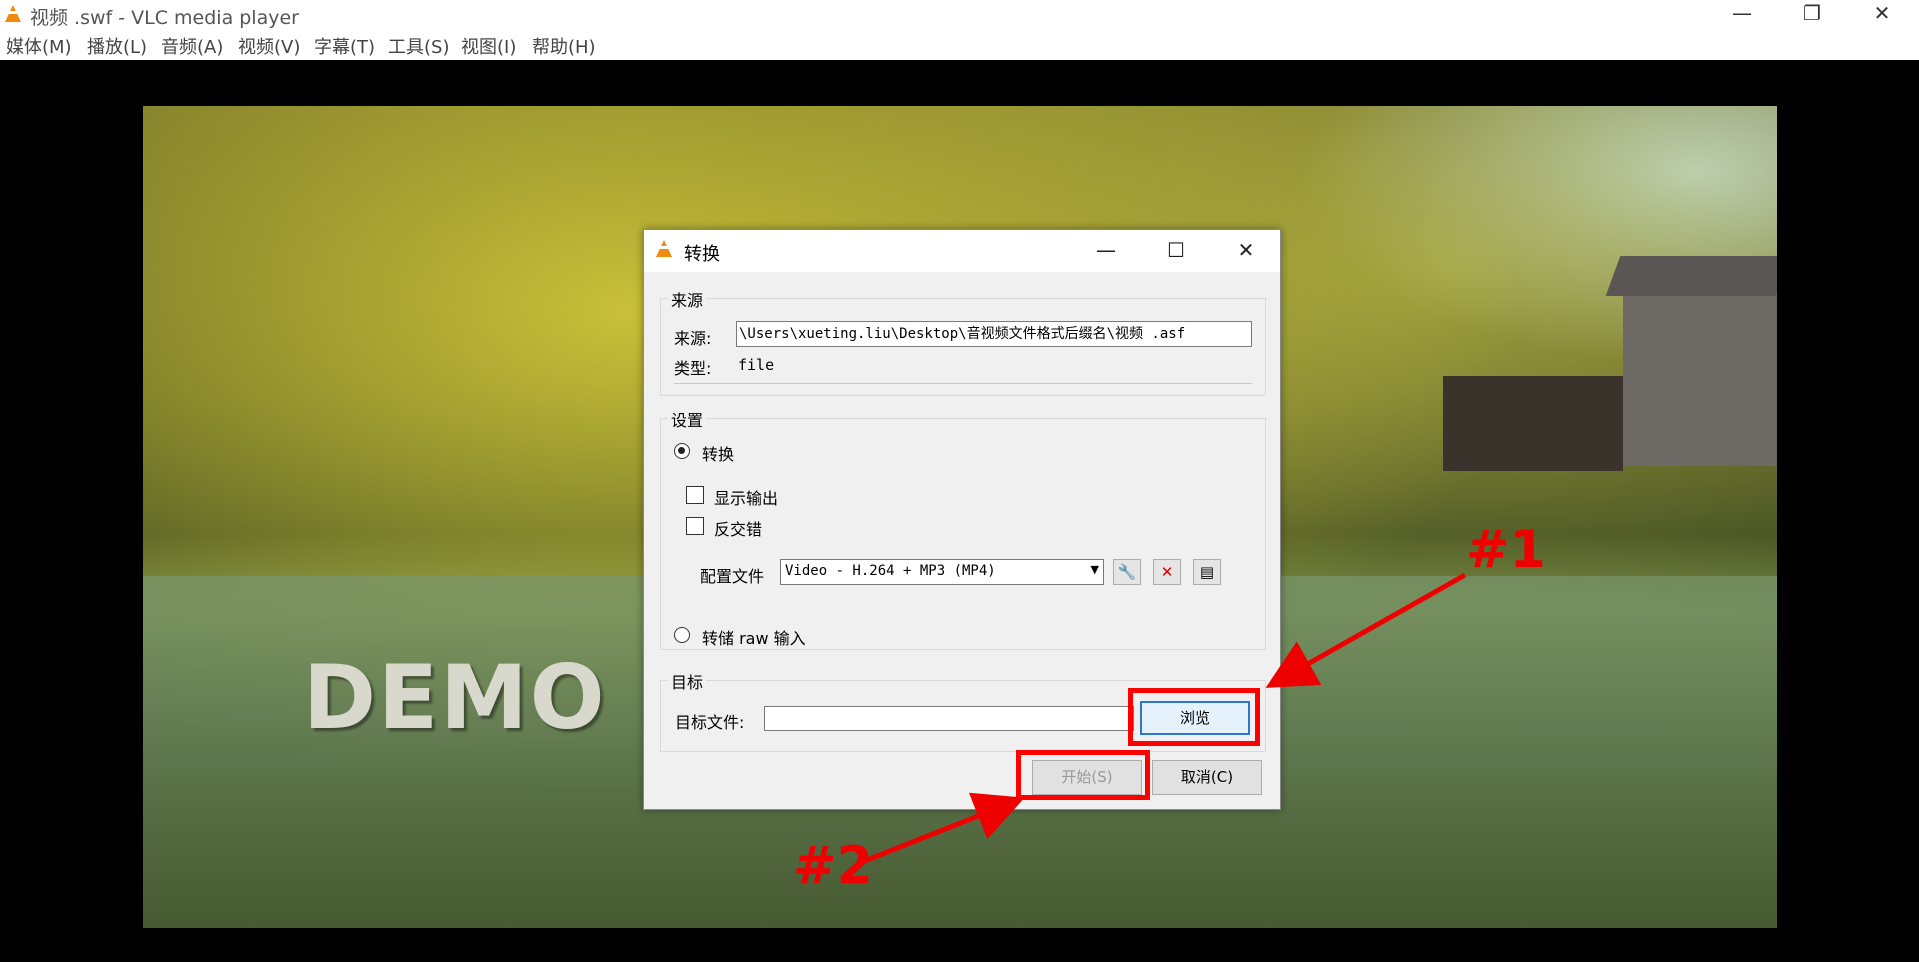 The image size is (1919, 962). Describe the element at coordinates (1164, 718) in the screenshot. I see `annotation-arrows` at that location.